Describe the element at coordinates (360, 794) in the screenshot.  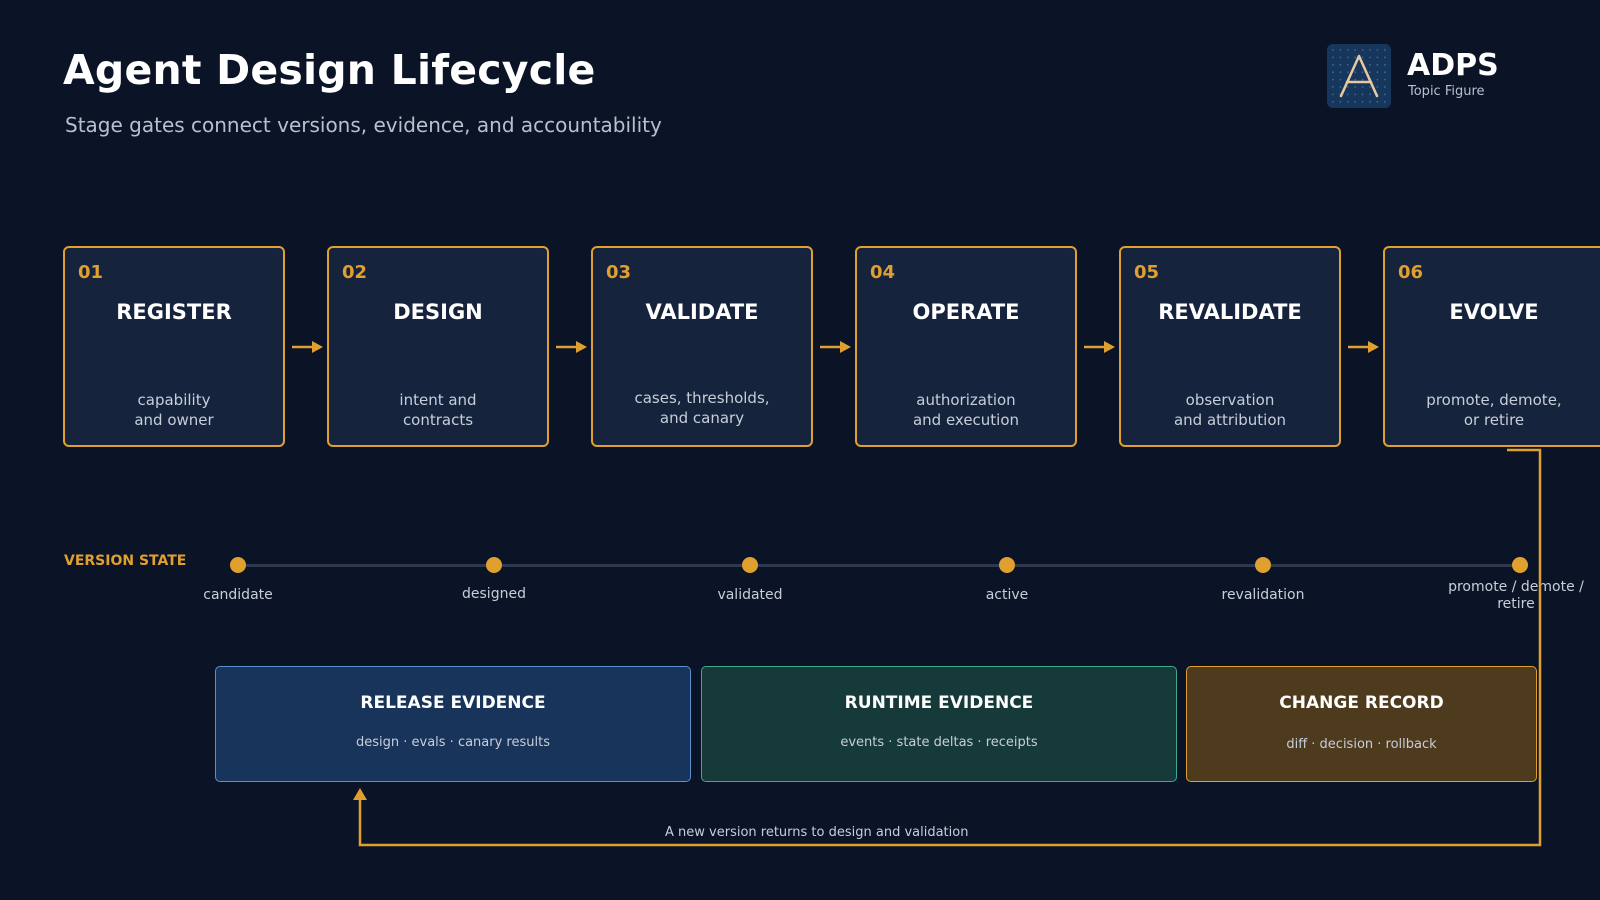
I see `arrow-up-icon` at that location.